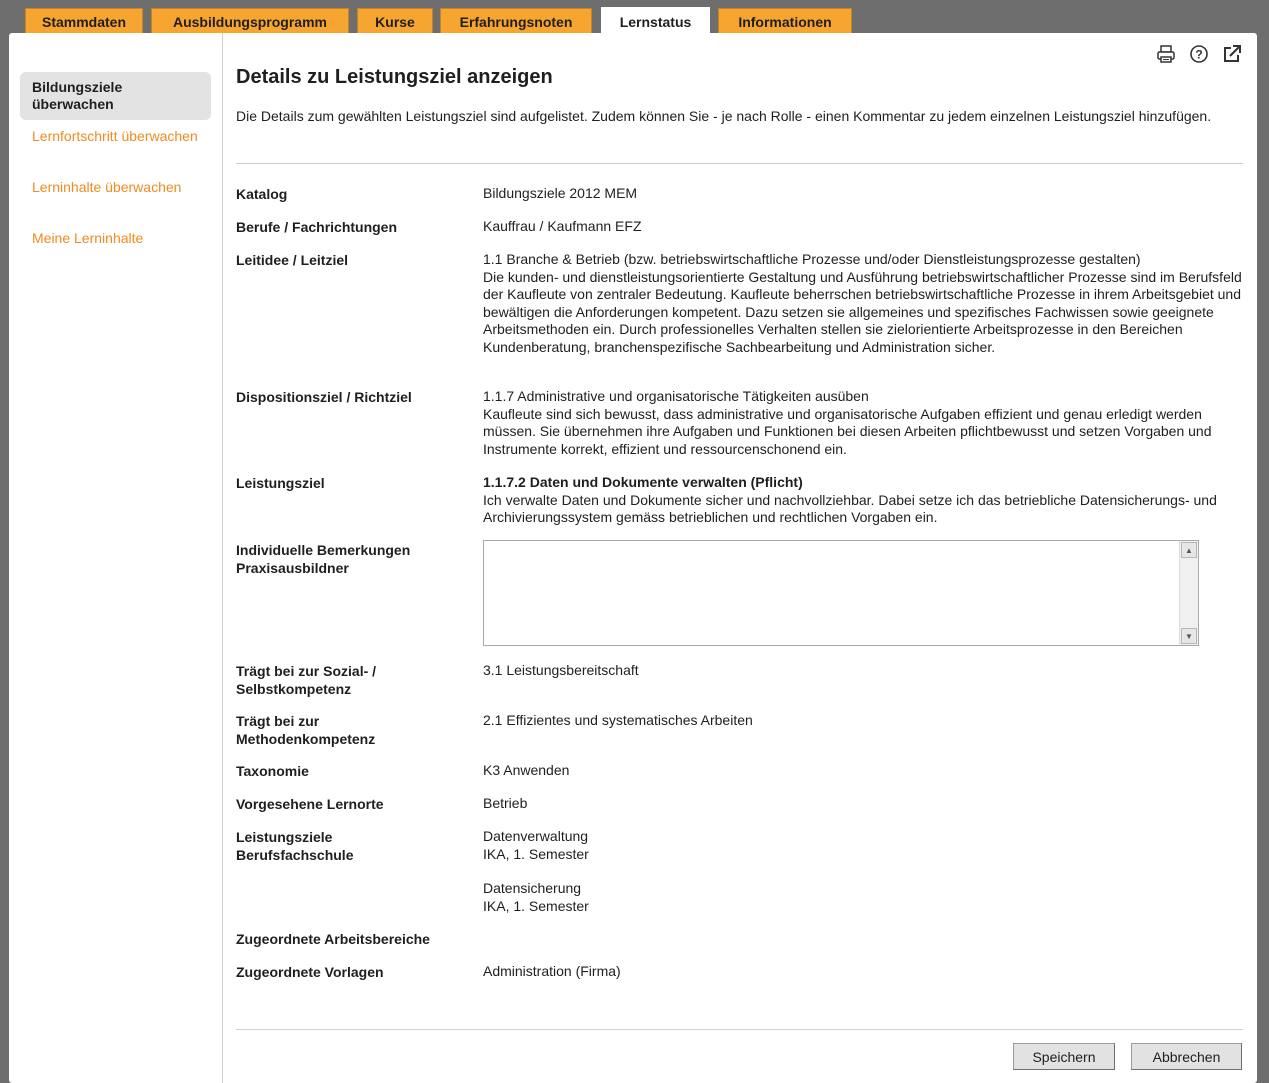 Image resolution: width=1269 pixels, height=1083 pixels. What do you see at coordinates (250, 21) in the screenshot?
I see `tab-ausbildungsprogramm: Ausbildungsprogramm` at bounding box center [250, 21].